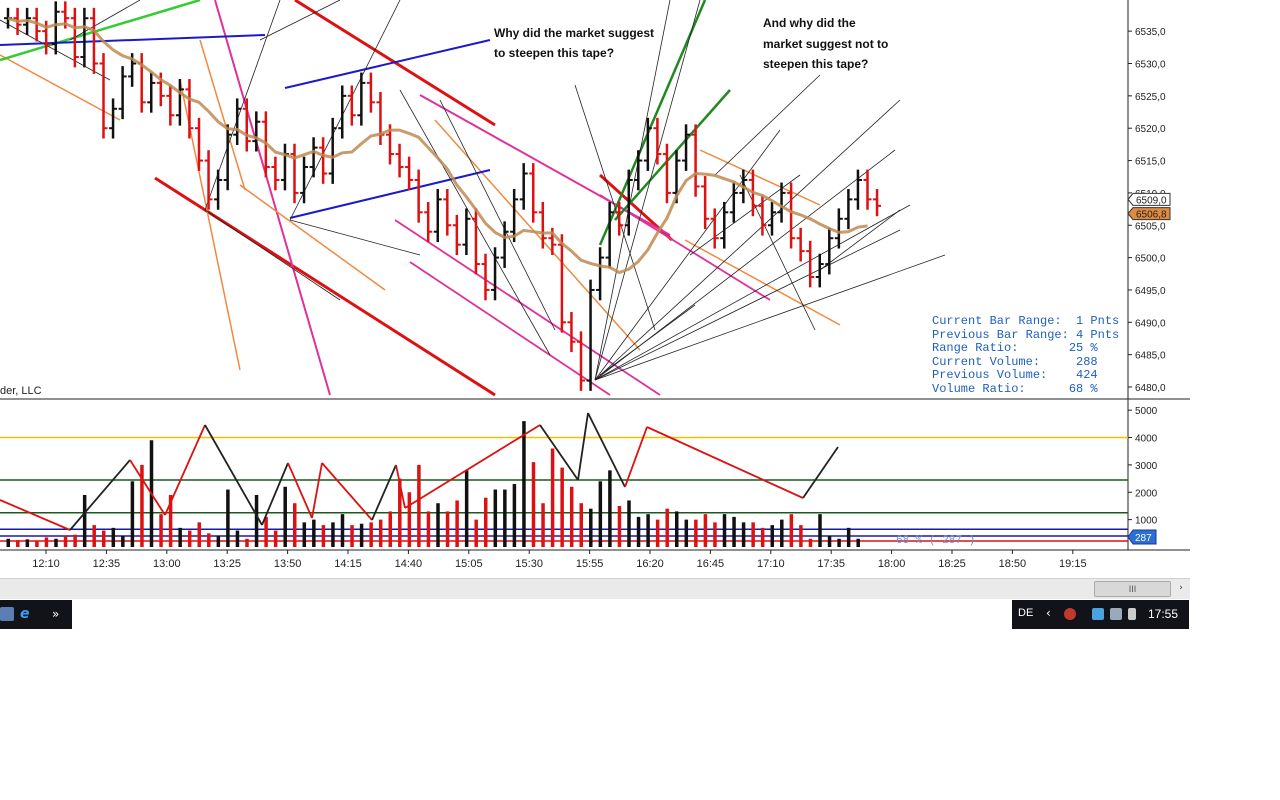 The height and width of the screenshot is (800, 1280). What do you see at coordinates (7, 614) in the screenshot?
I see `show-desktop-icon` at bounding box center [7, 614].